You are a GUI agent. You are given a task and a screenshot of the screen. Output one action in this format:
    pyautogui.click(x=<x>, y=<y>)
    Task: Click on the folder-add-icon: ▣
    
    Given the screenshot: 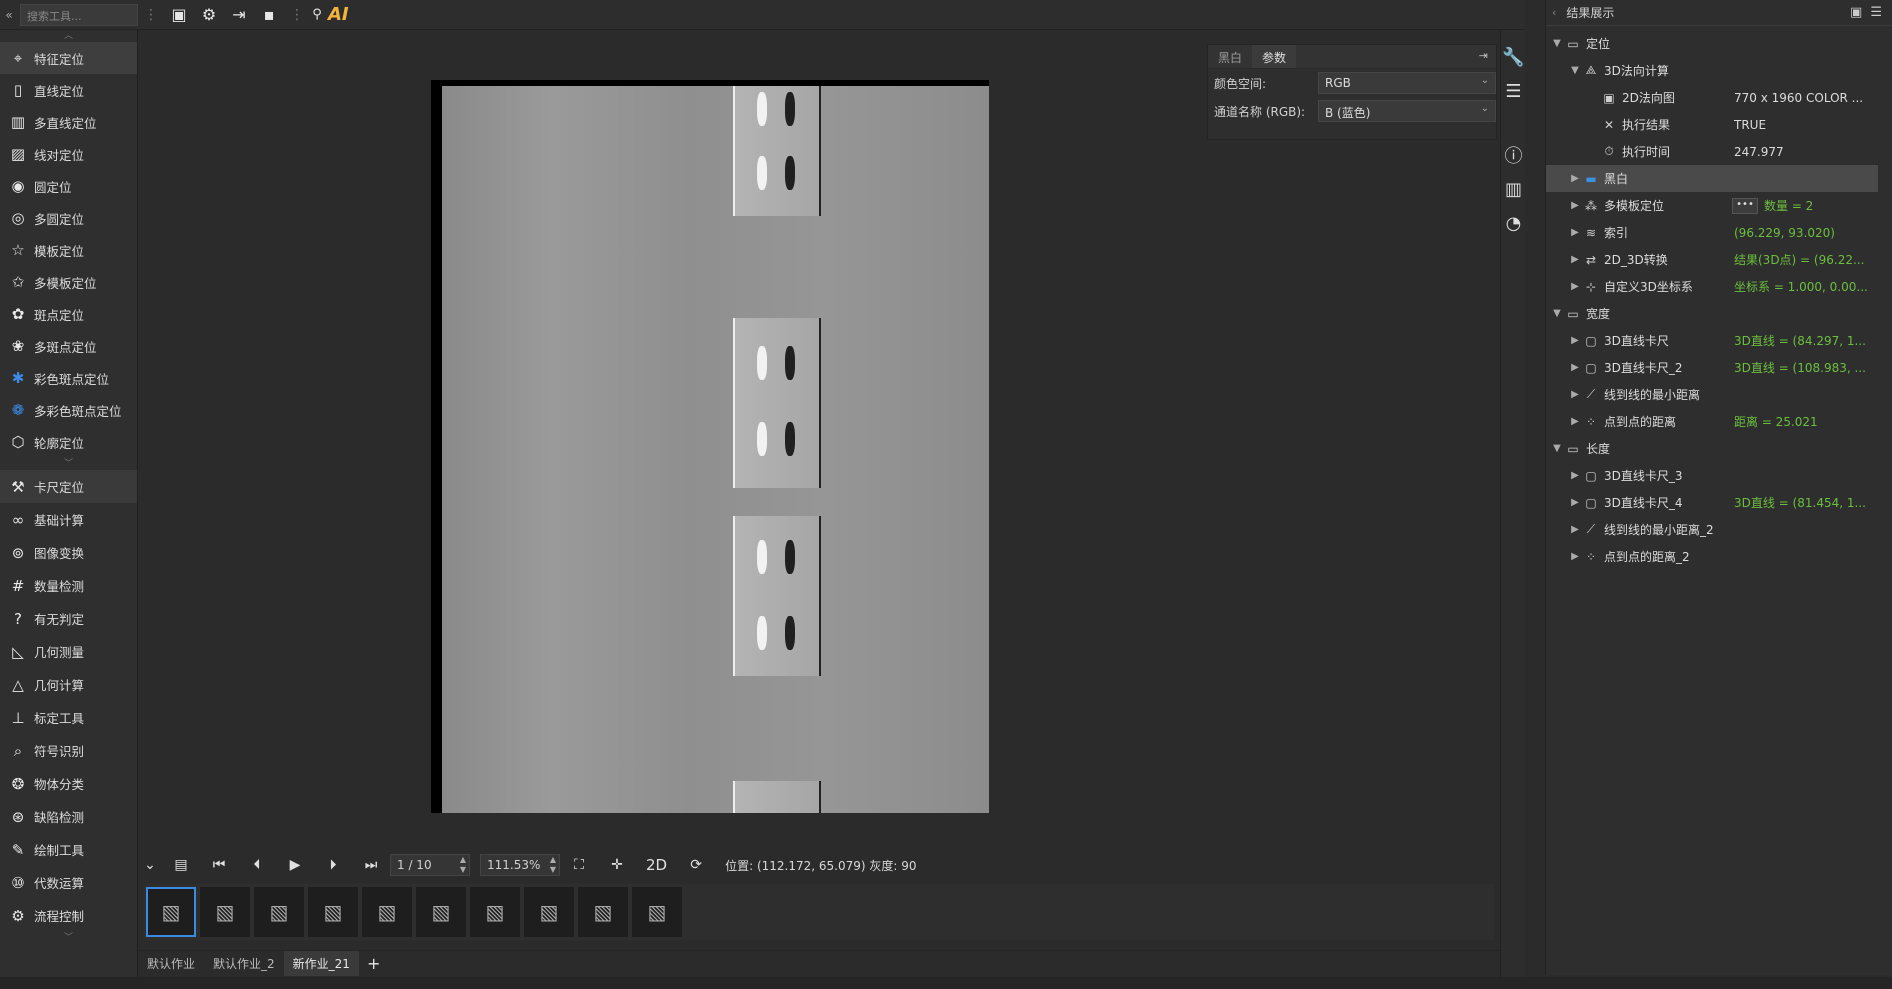 What is the action you would take?
    pyautogui.click(x=1856, y=12)
    